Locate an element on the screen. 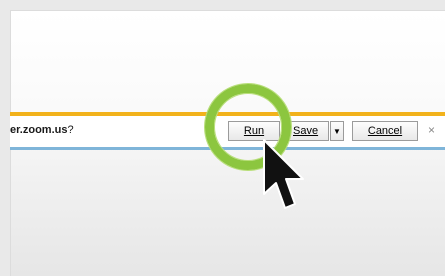 This screenshot has width=445, height=276. save-options-dropdown: ▼ is located at coordinates (337, 131).